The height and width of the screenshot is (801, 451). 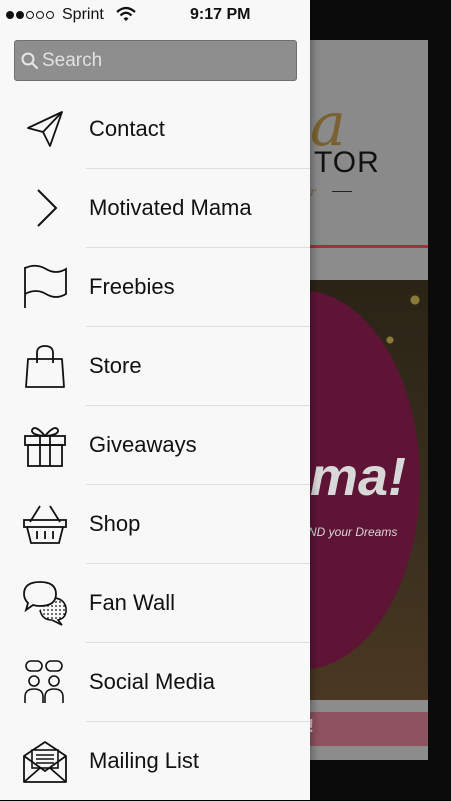 I want to click on background-logo-rule, so click(x=342, y=191).